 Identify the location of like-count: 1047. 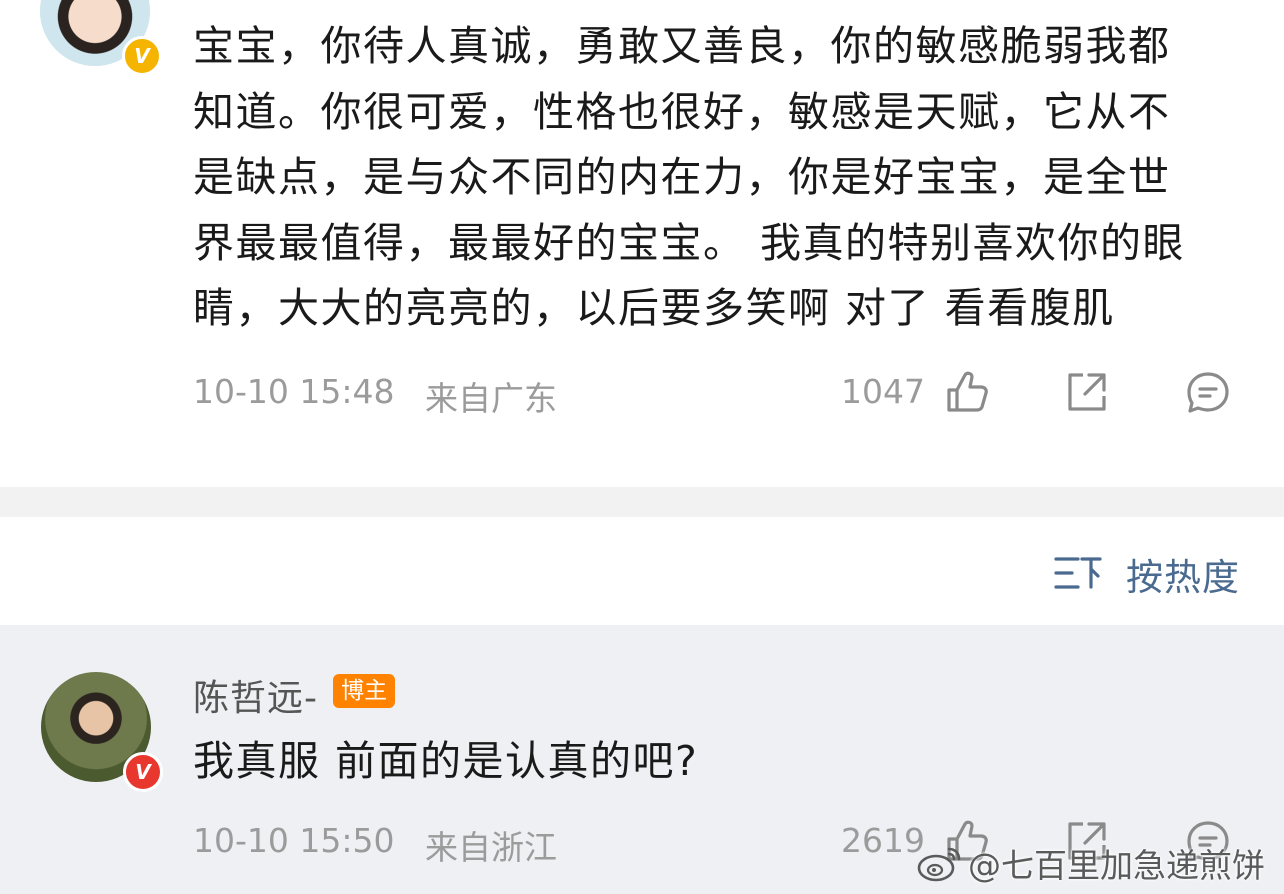
(883, 391).